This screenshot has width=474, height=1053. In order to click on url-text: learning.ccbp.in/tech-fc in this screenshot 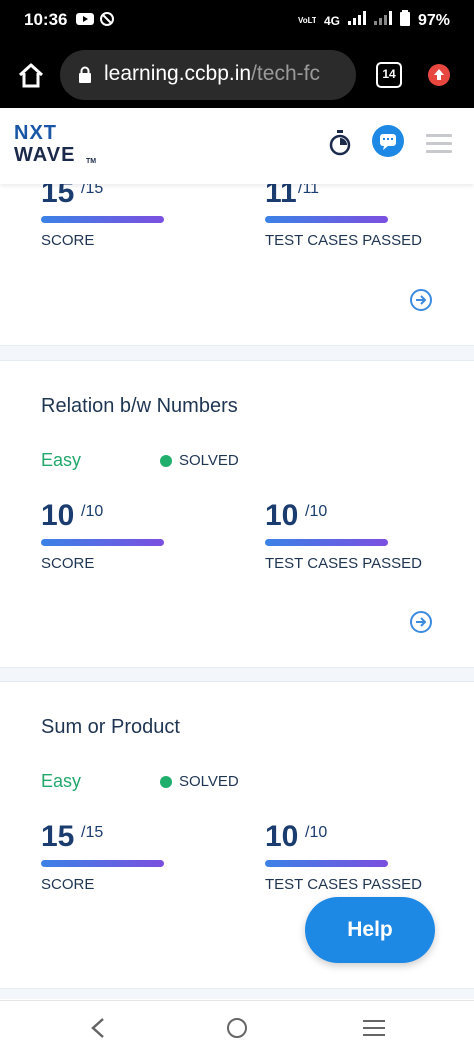, I will do `click(224, 74)`.